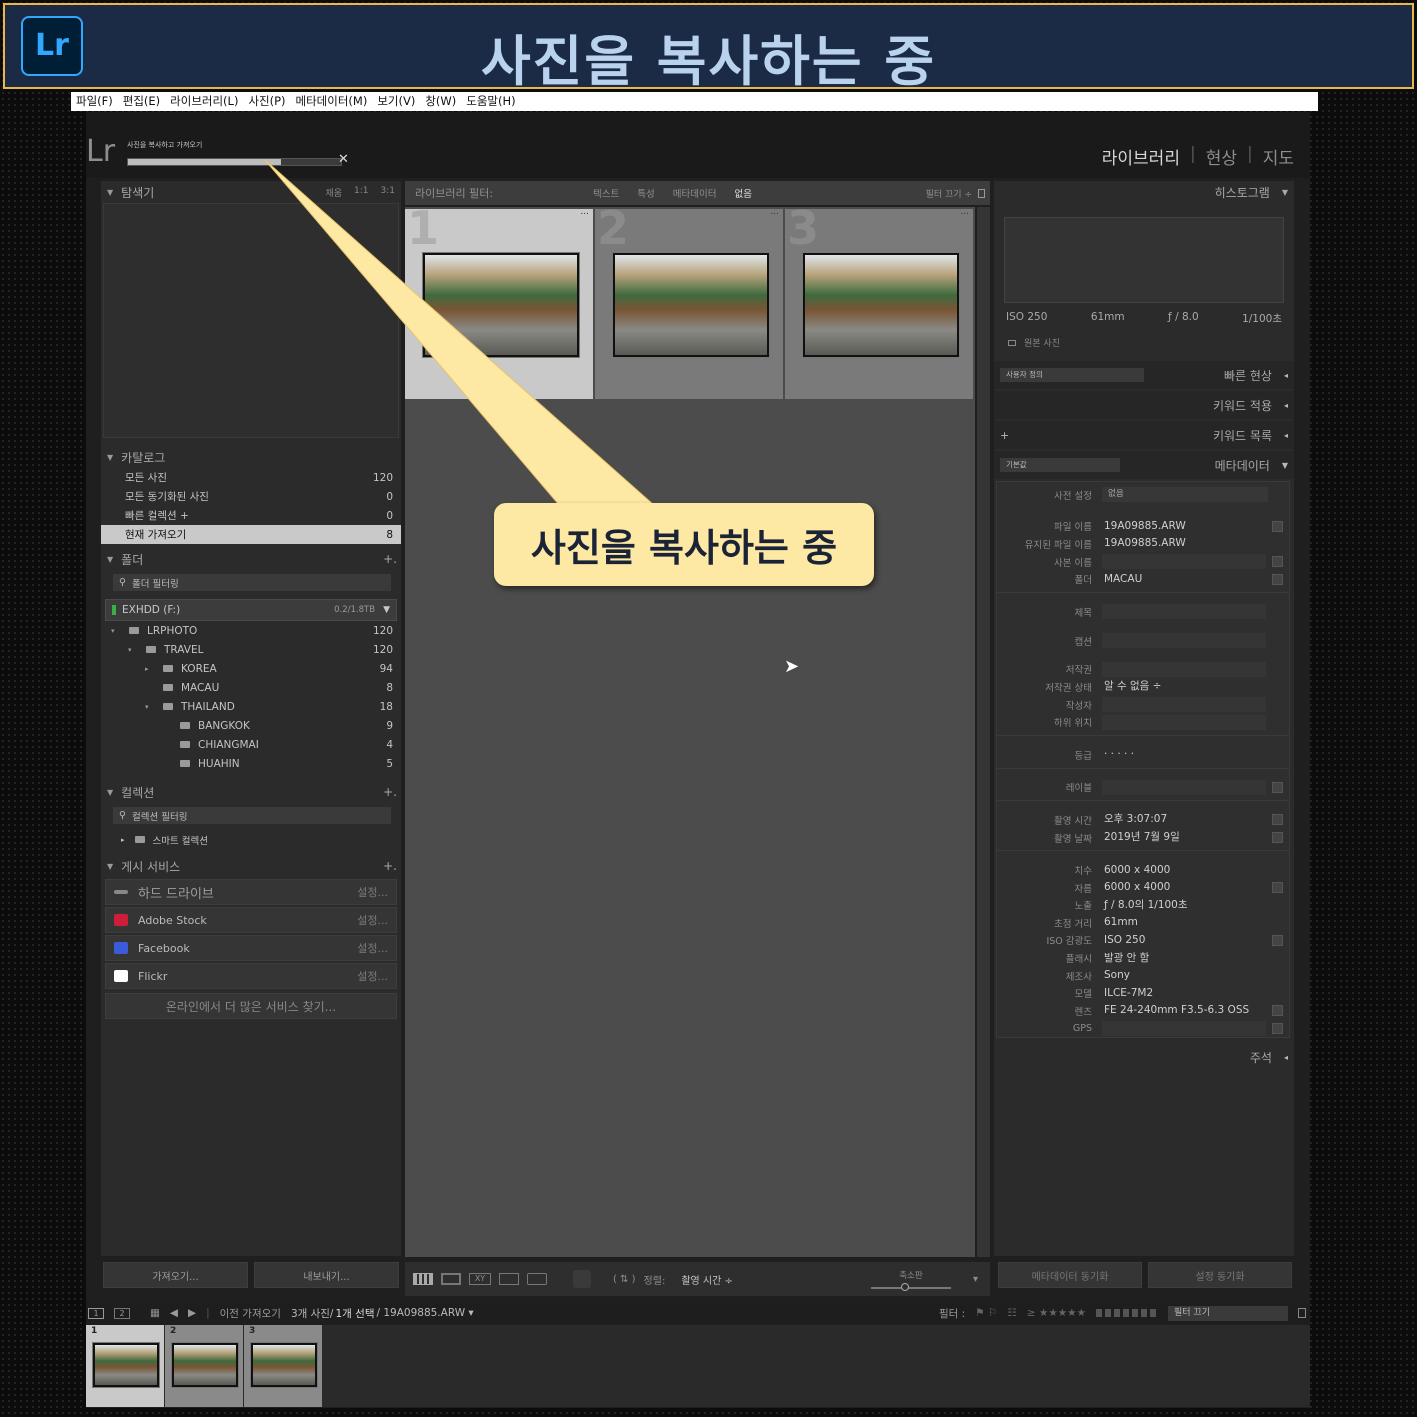 Image resolution: width=1417 pixels, height=1417 pixels. What do you see at coordinates (684, 544) in the screenshot?
I see `callout-box: 사진을 복사하는 중` at bounding box center [684, 544].